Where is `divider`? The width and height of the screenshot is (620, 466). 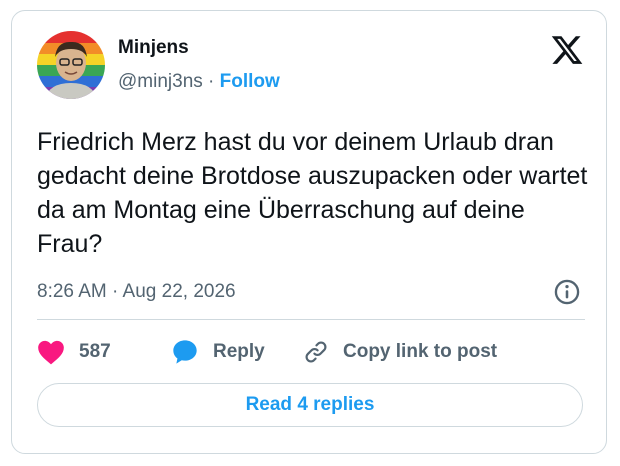 divider is located at coordinates (311, 319).